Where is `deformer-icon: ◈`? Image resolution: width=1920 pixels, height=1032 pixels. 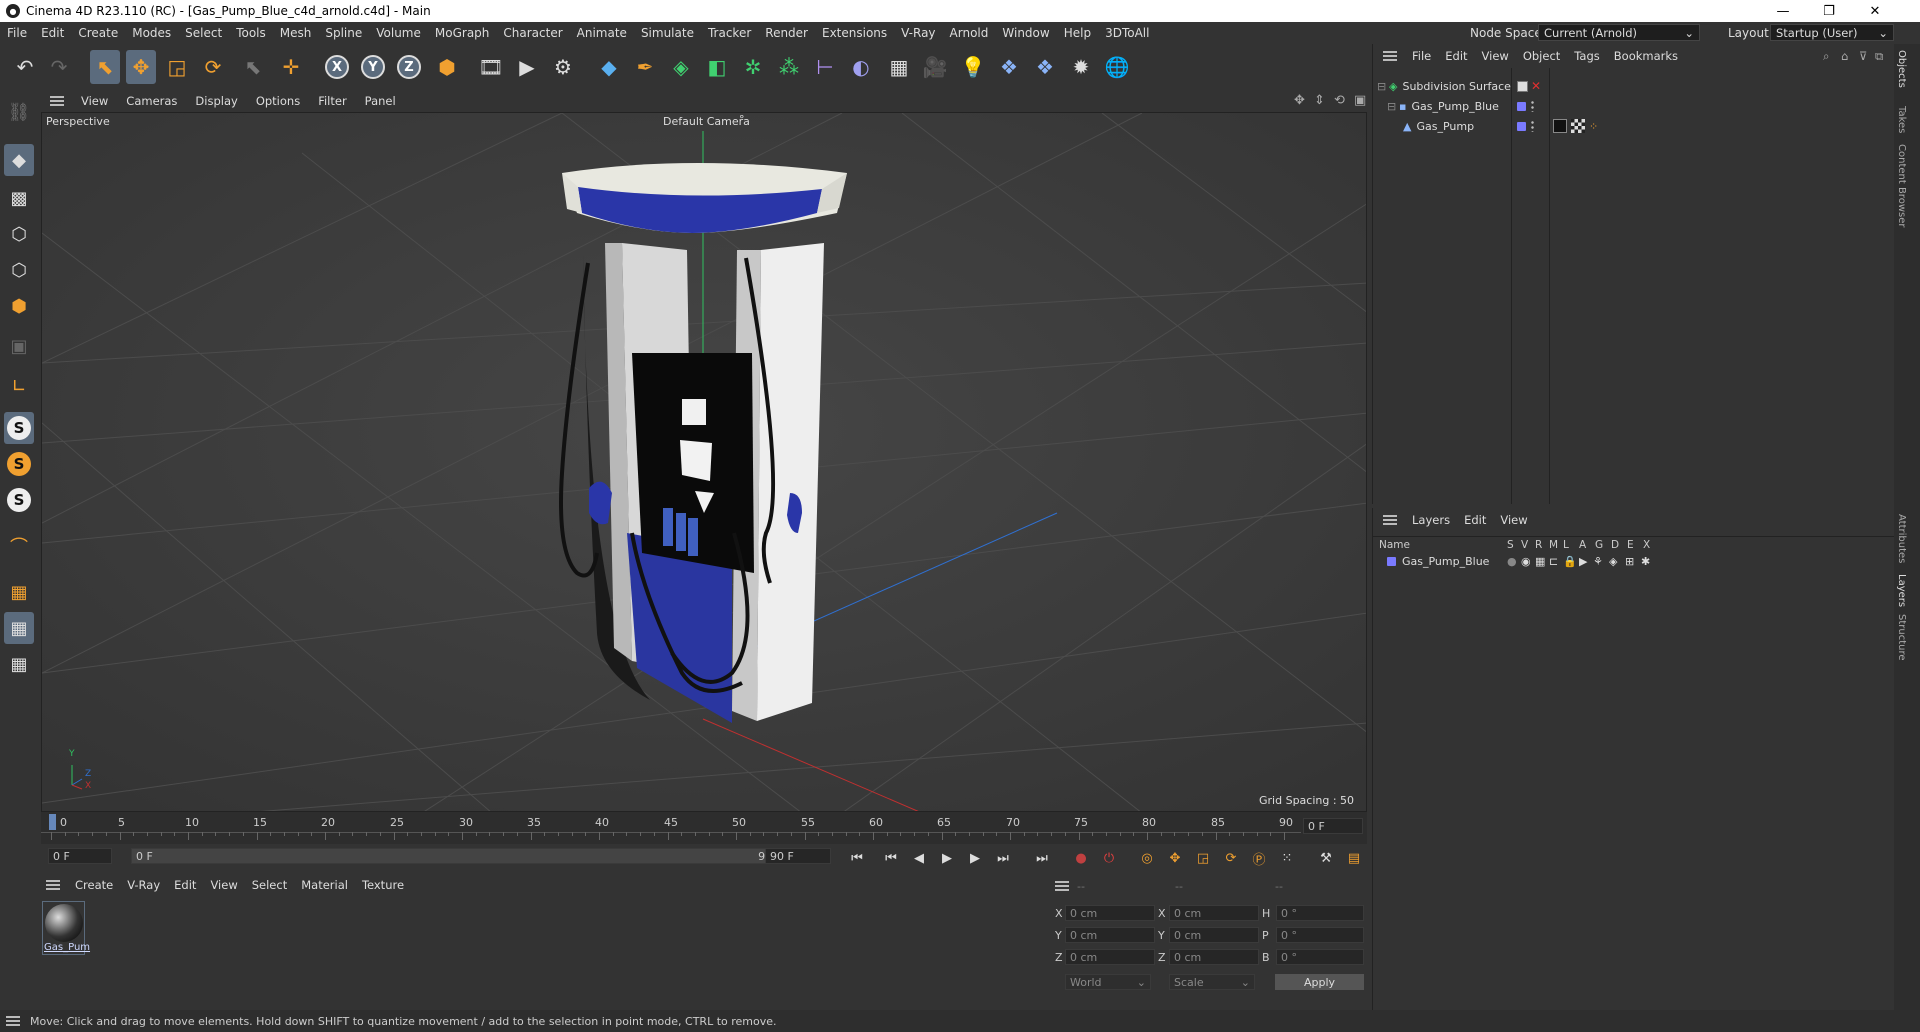
deformer-icon: ◈ is located at coordinates (1613, 561).